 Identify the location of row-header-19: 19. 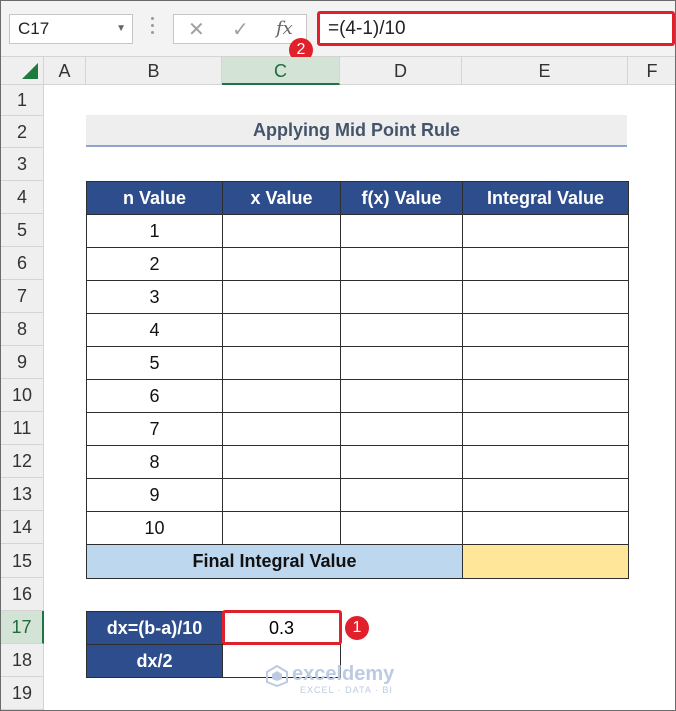
(22, 693).